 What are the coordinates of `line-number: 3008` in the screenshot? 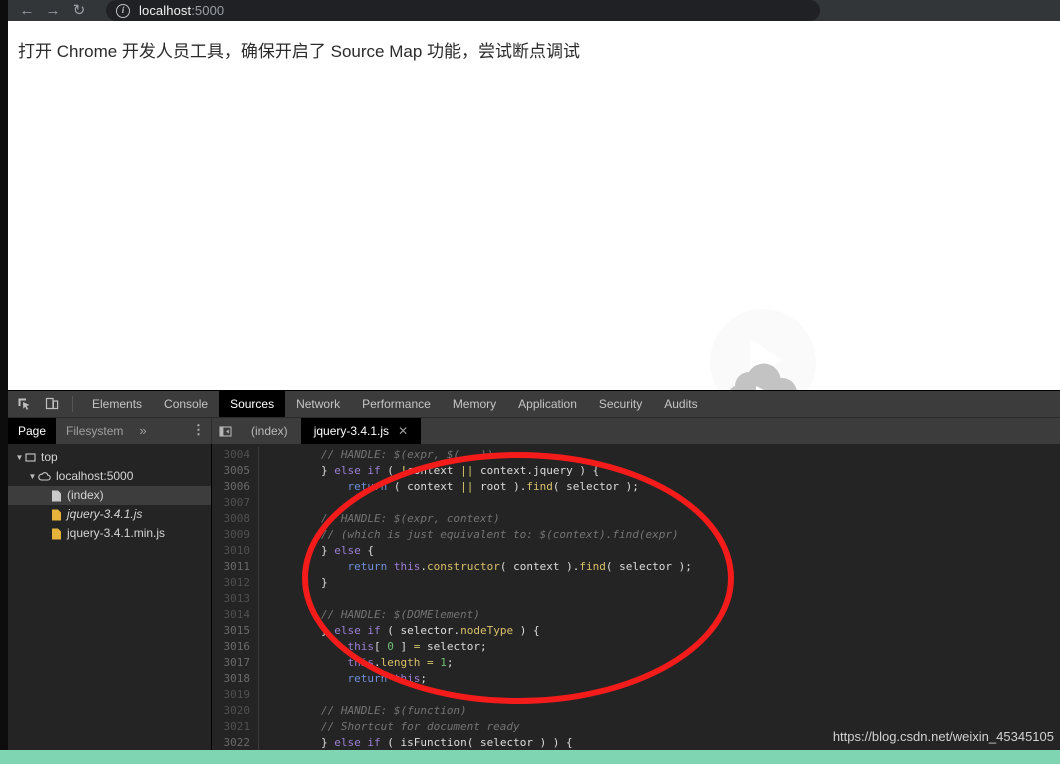 It's located at (235, 519).